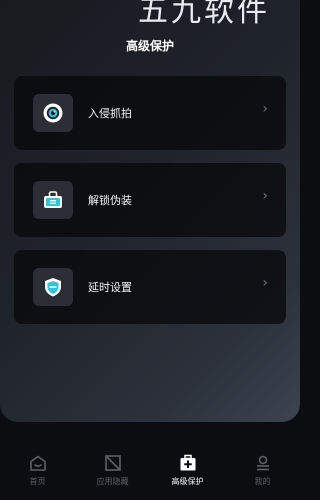  I want to click on card-label: 延时设置, so click(110, 287).